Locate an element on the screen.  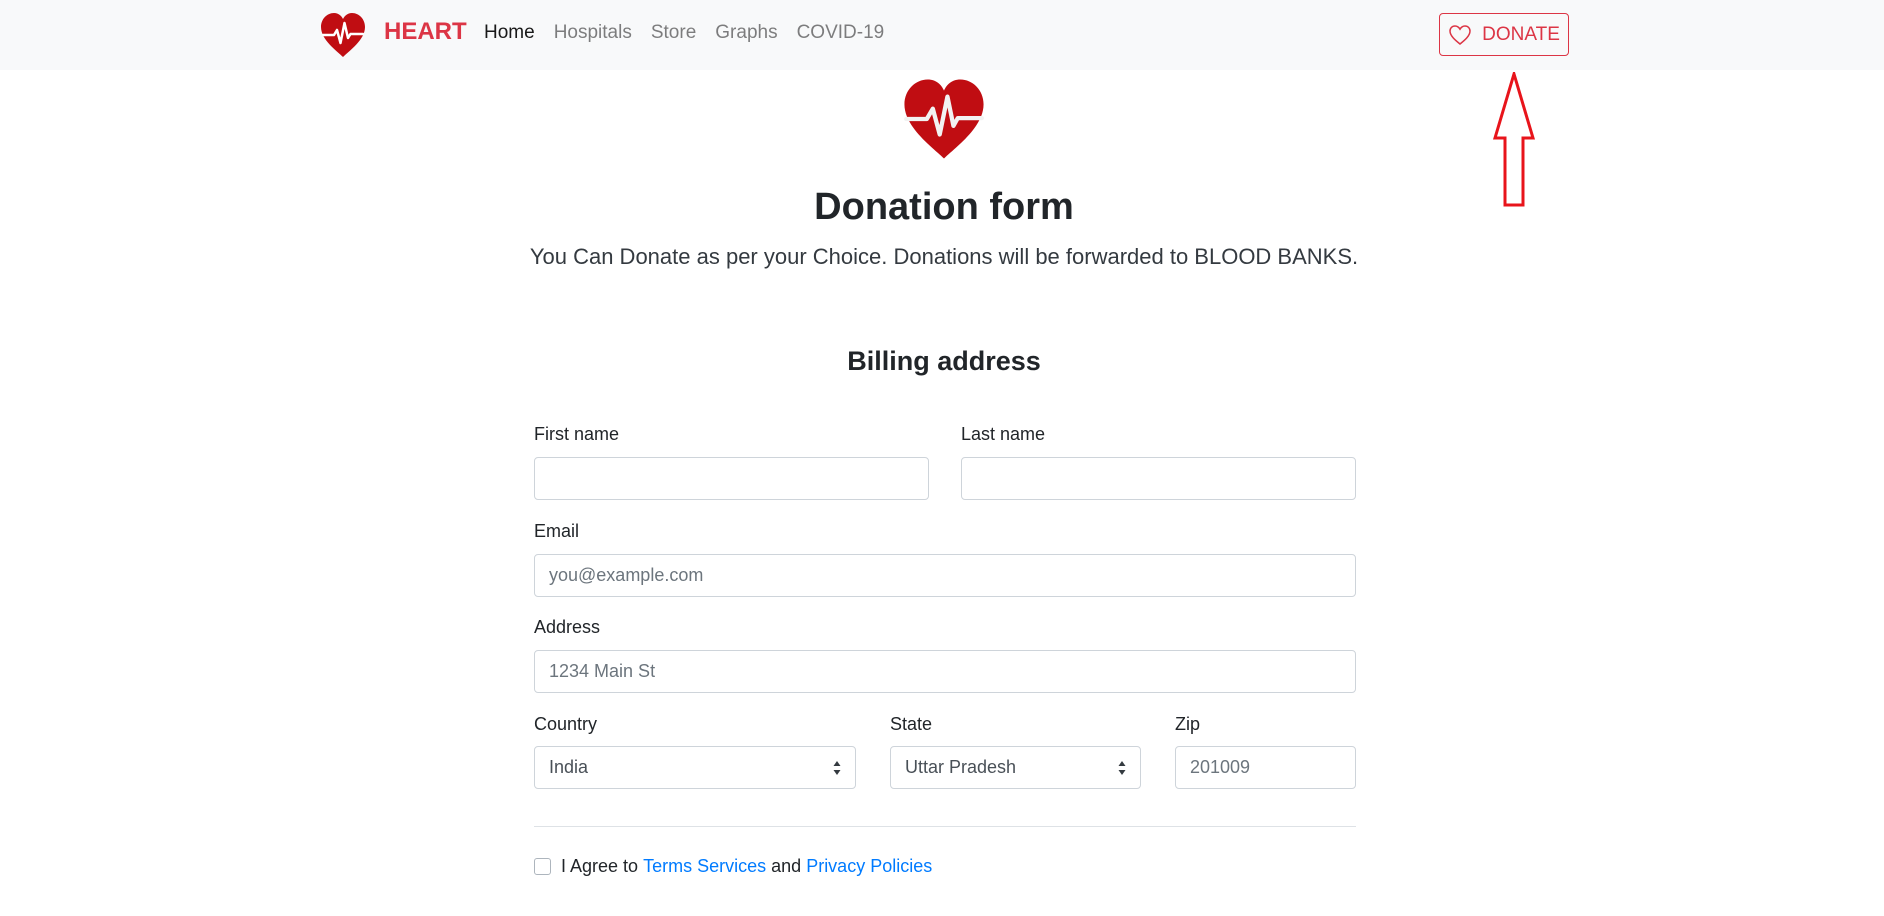
brand-name: HEART is located at coordinates (425, 31).